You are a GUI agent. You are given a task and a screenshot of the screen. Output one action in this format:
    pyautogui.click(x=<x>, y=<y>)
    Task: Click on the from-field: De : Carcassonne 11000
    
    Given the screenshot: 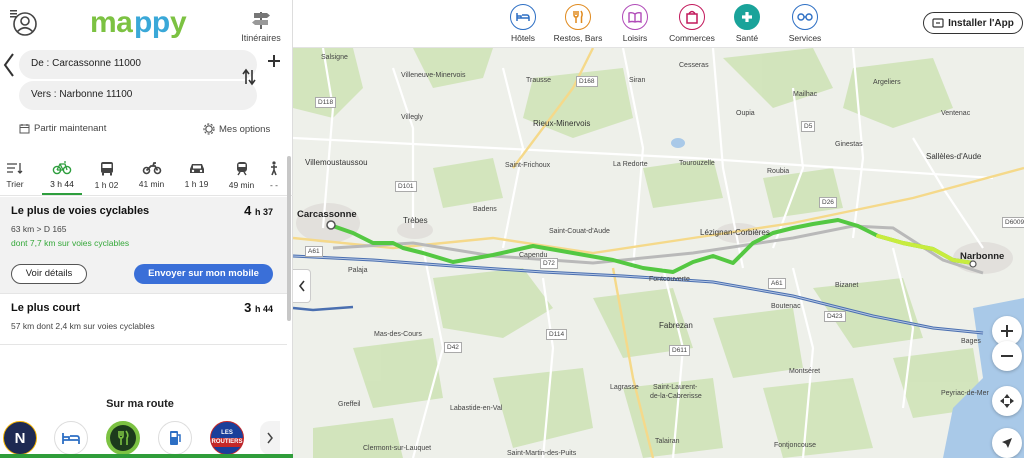 What is the action you would take?
    pyautogui.click(x=138, y=64)
    